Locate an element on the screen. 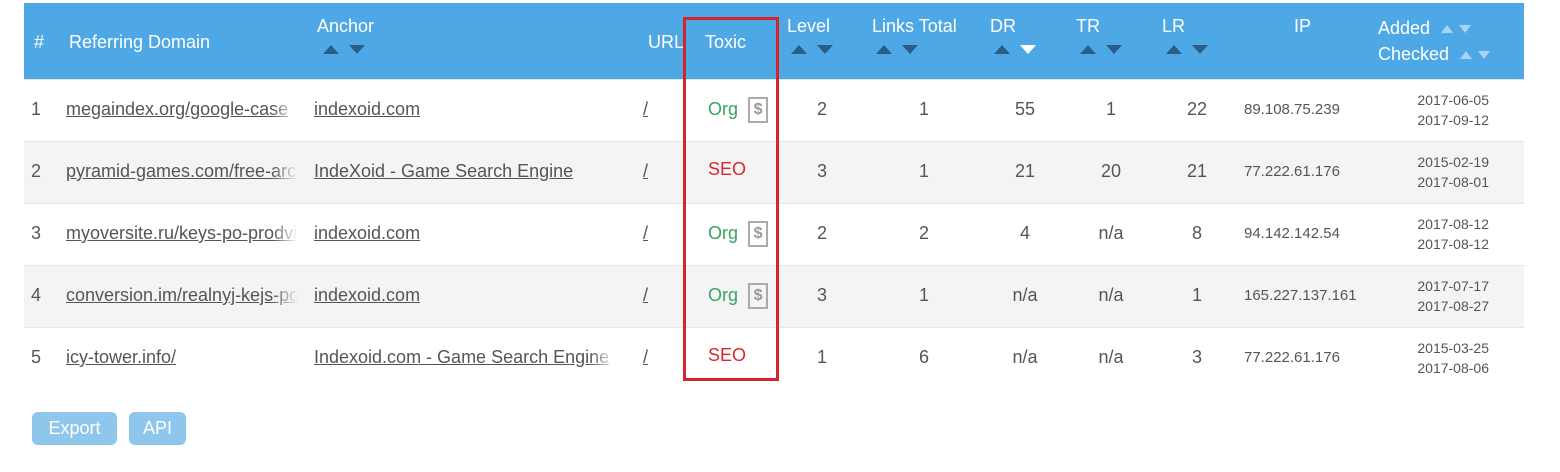  toxic-column-highlight is located at coordinates (731, 199).